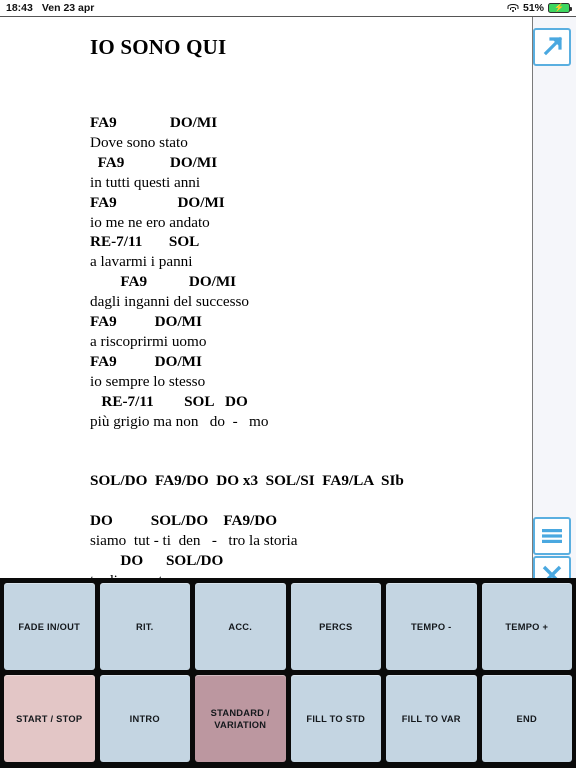 This screenshot has height=768, width=576. I want to click on expand-button, so click(552, 47).